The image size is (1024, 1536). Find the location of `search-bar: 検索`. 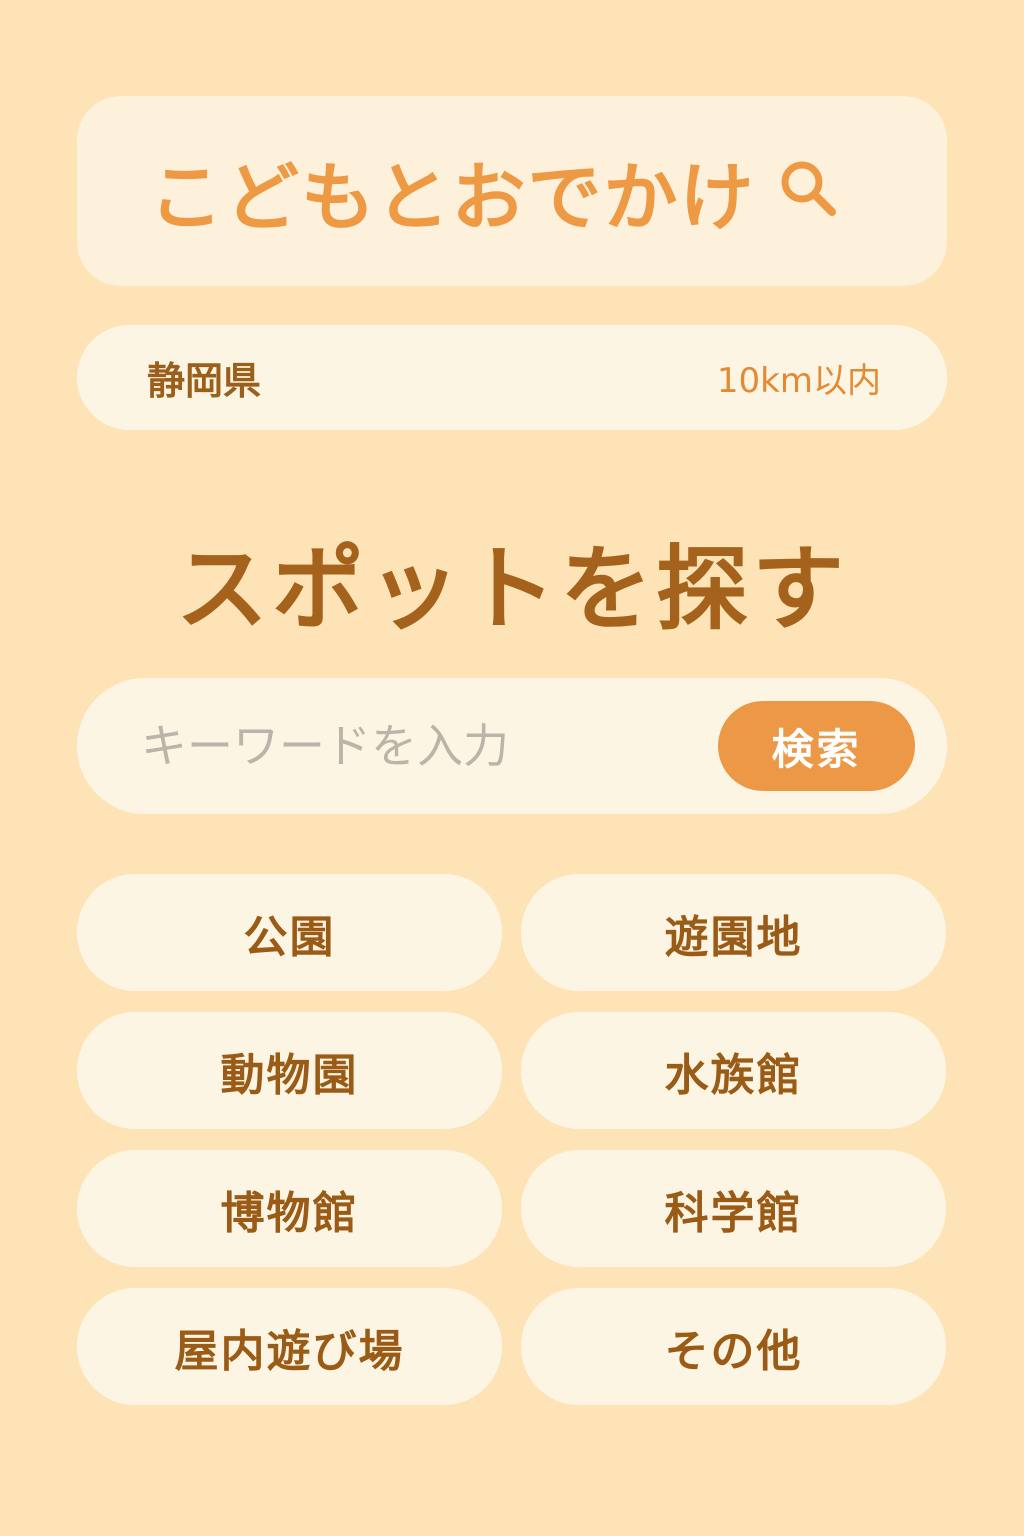

search-bar: 検索 is located at coordinates (512, 746).